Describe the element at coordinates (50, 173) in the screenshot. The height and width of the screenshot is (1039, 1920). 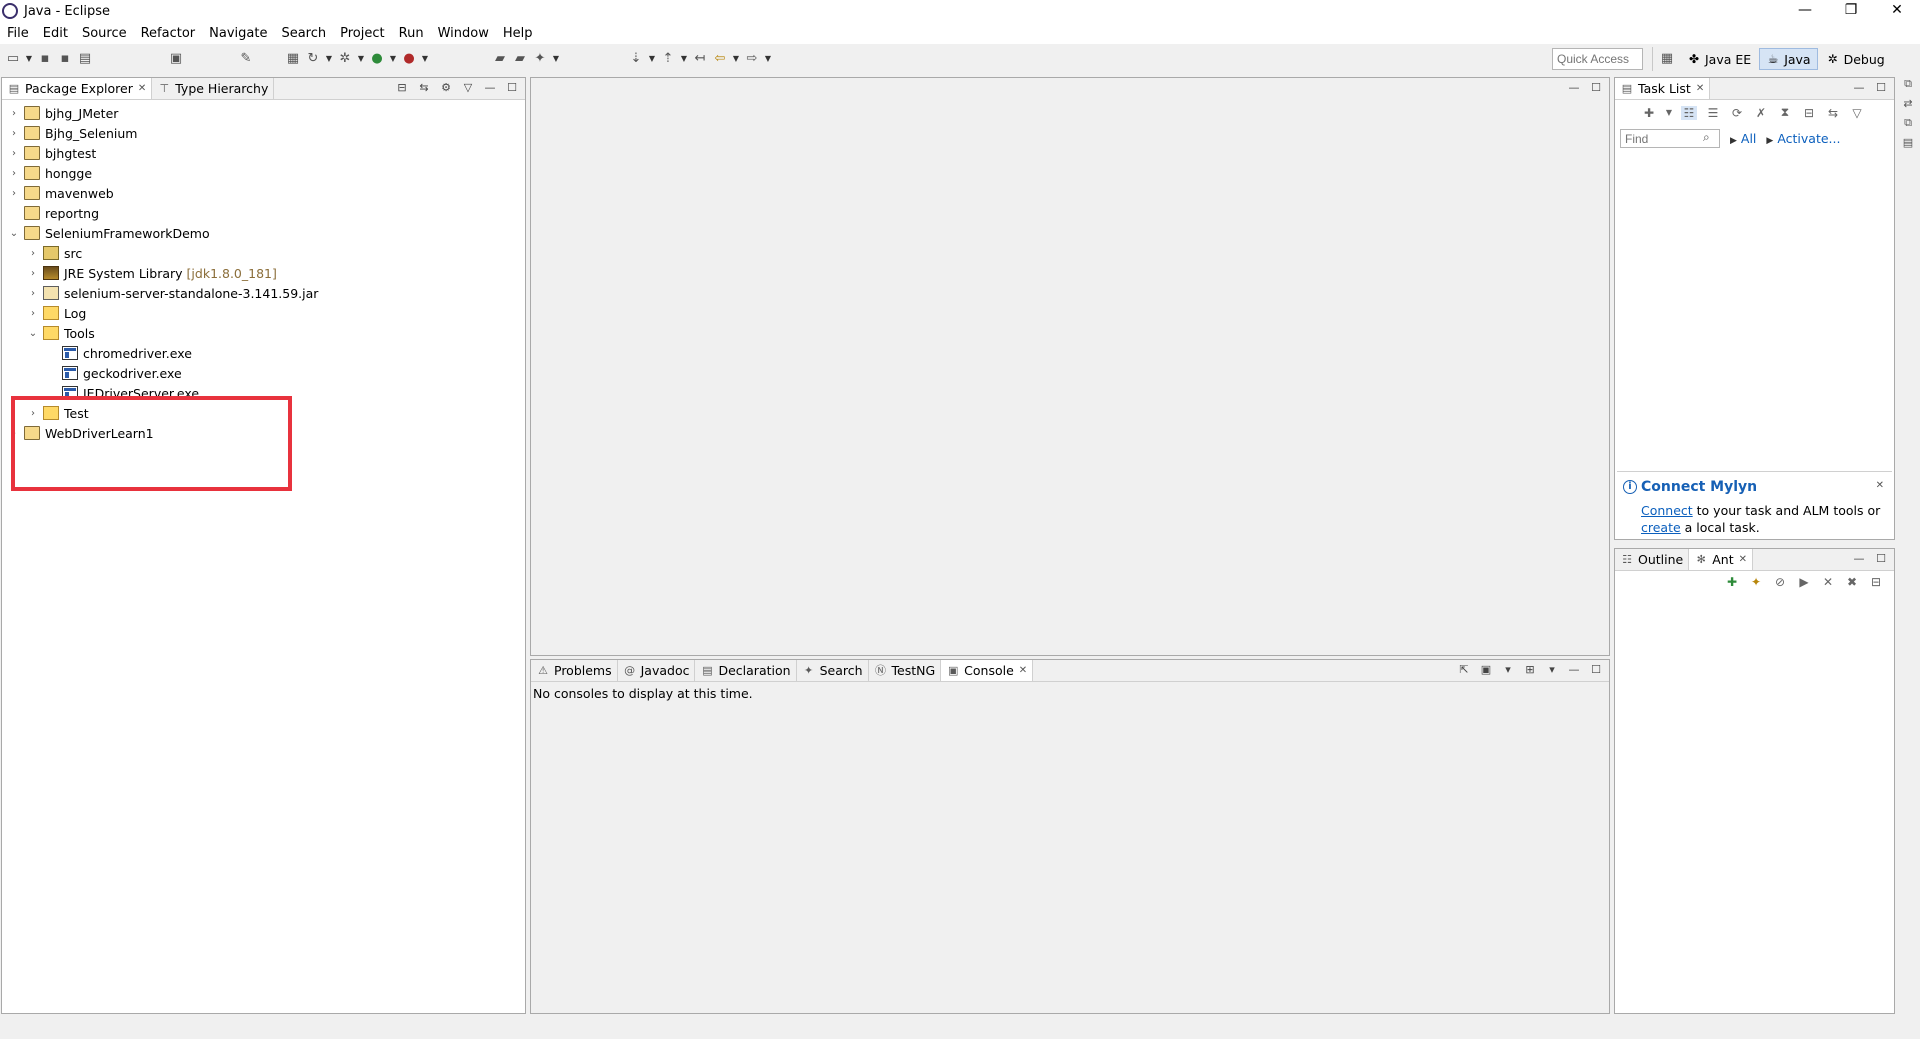
I see `tree-item: › hongge` at that location.